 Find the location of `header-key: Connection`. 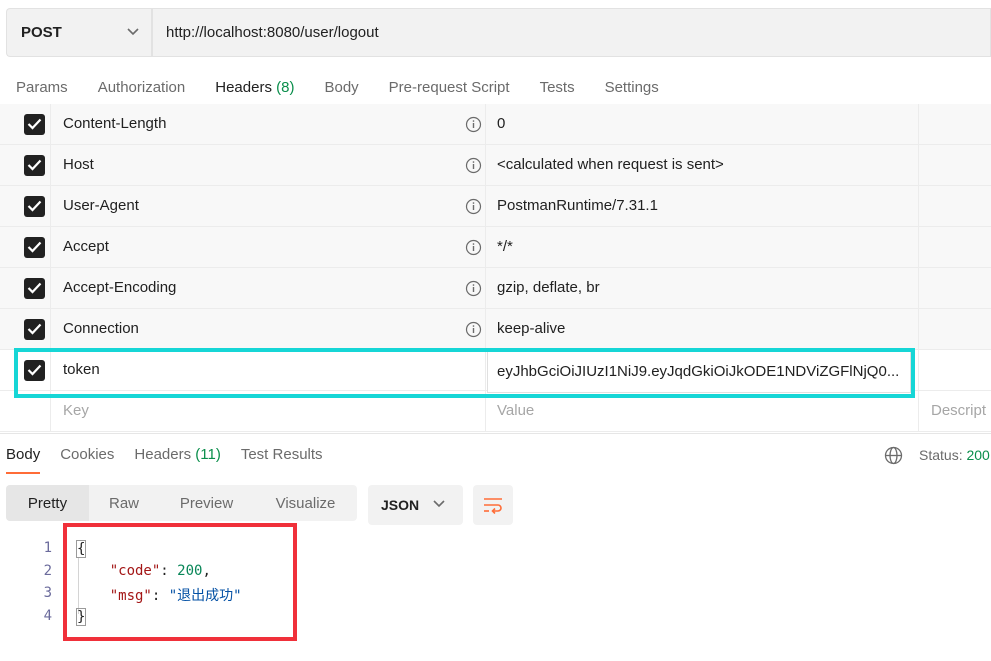

header-key: Connection is located at coordinates (101, 328).